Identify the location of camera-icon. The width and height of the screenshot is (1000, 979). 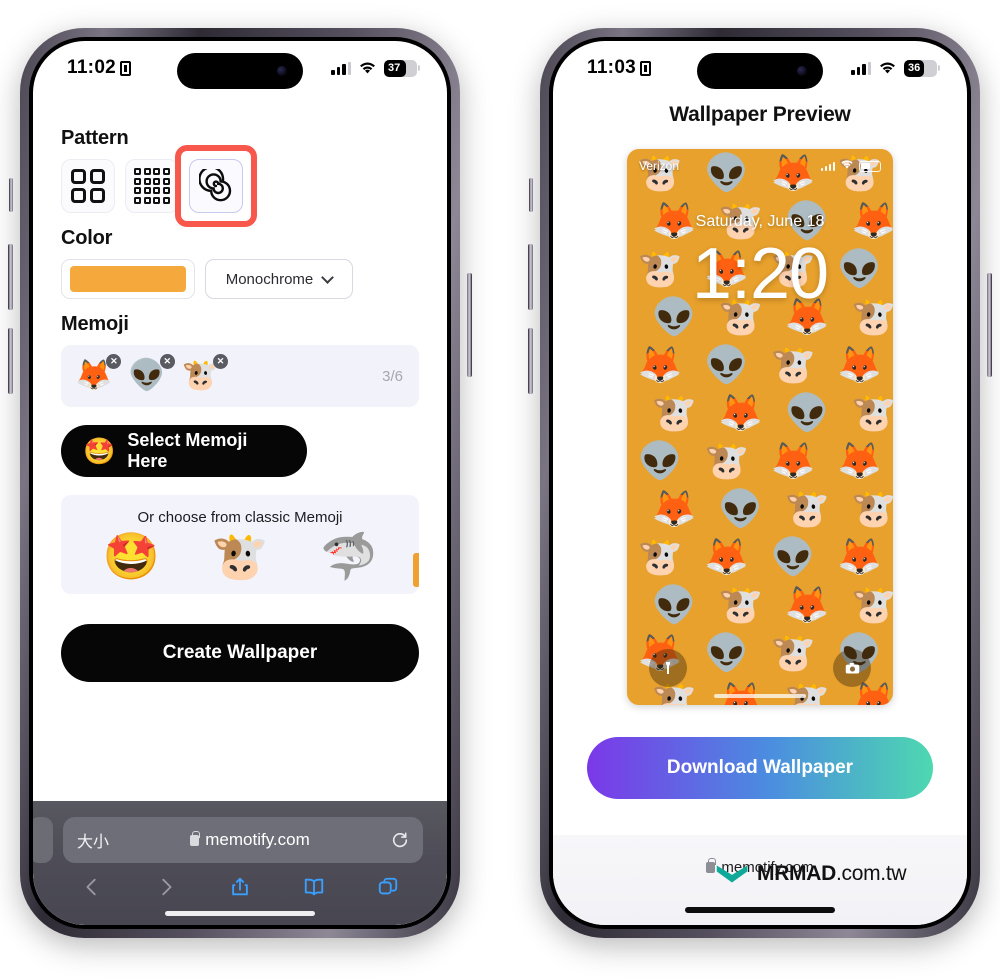
(852, 668).